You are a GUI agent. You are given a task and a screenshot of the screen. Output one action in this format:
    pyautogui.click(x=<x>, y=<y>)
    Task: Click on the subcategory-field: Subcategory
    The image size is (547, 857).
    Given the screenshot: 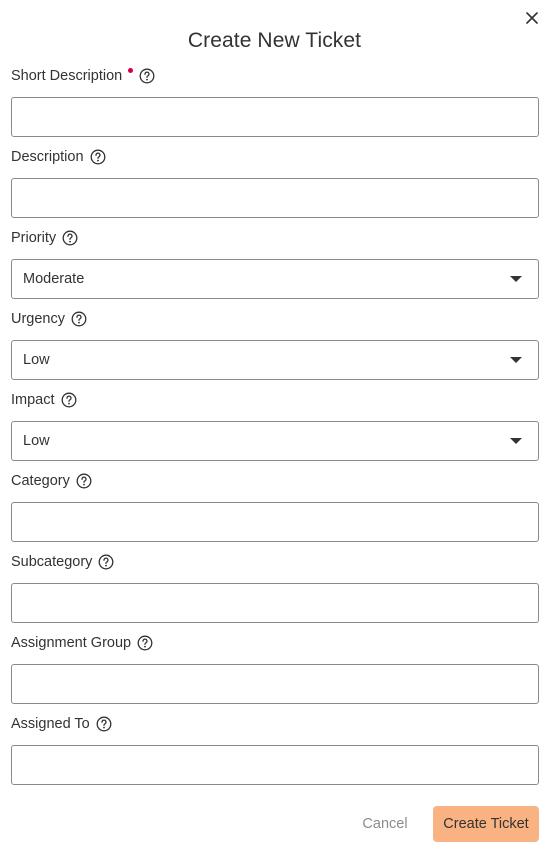 What is the action you would take?
    pyautogui.click(x=275, y=588)
    